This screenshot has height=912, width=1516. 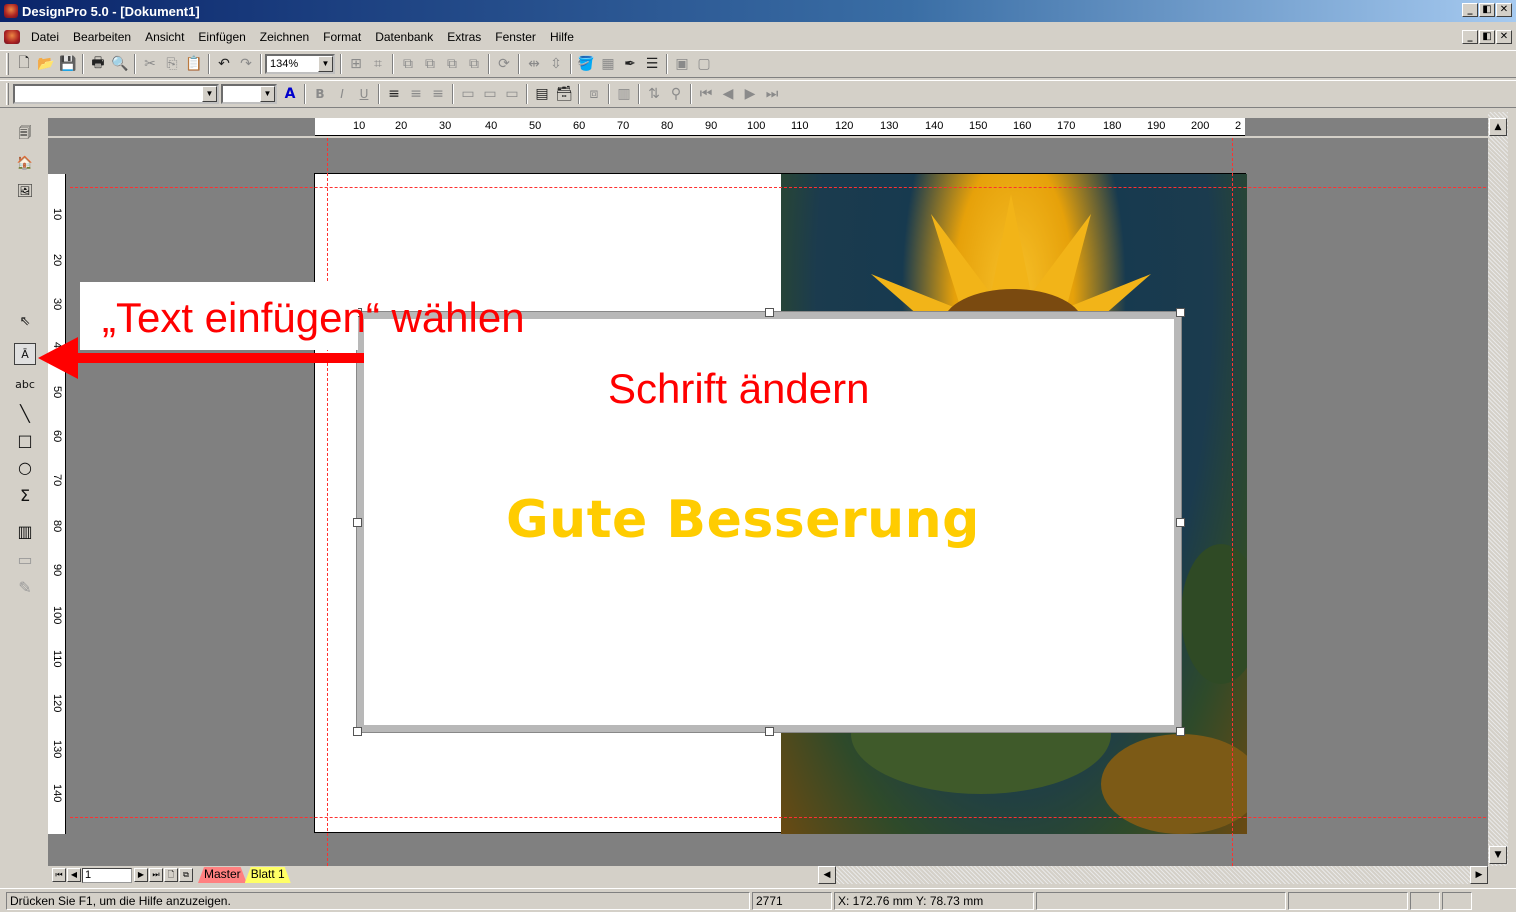 I want to click on send-backward-icon: ⧉, so click(x=452, y=64).